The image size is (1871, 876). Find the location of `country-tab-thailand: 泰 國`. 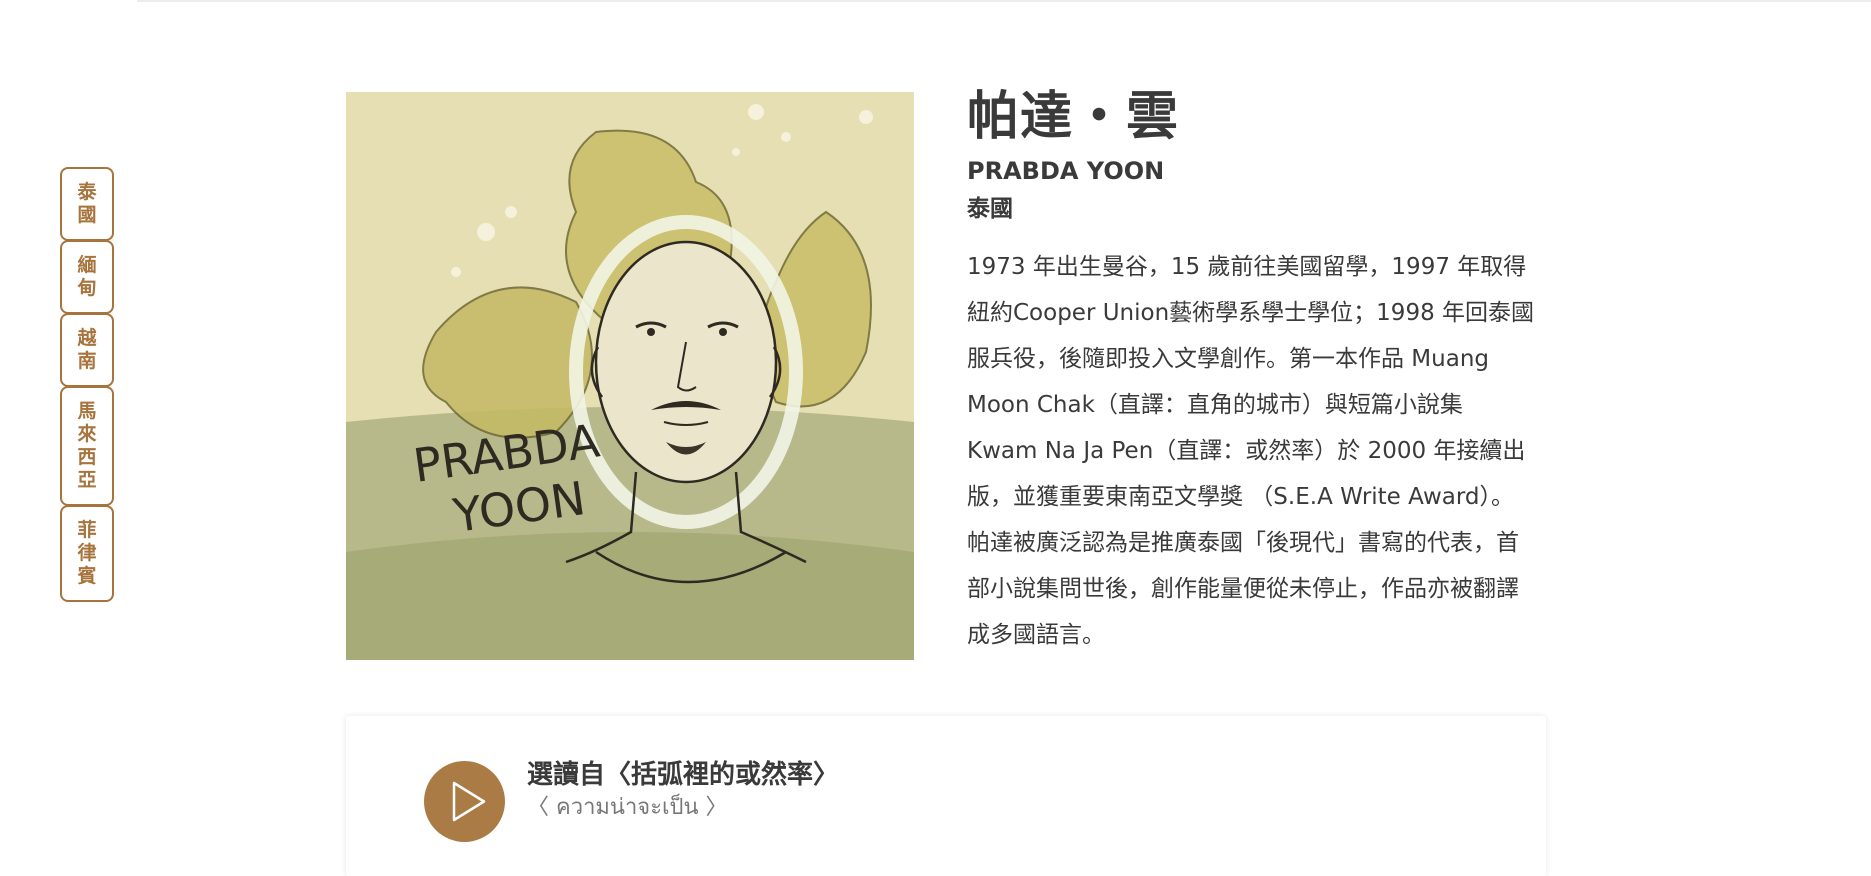

country-tab-thailand: 泰 國 is located at coordinates (87, 204).